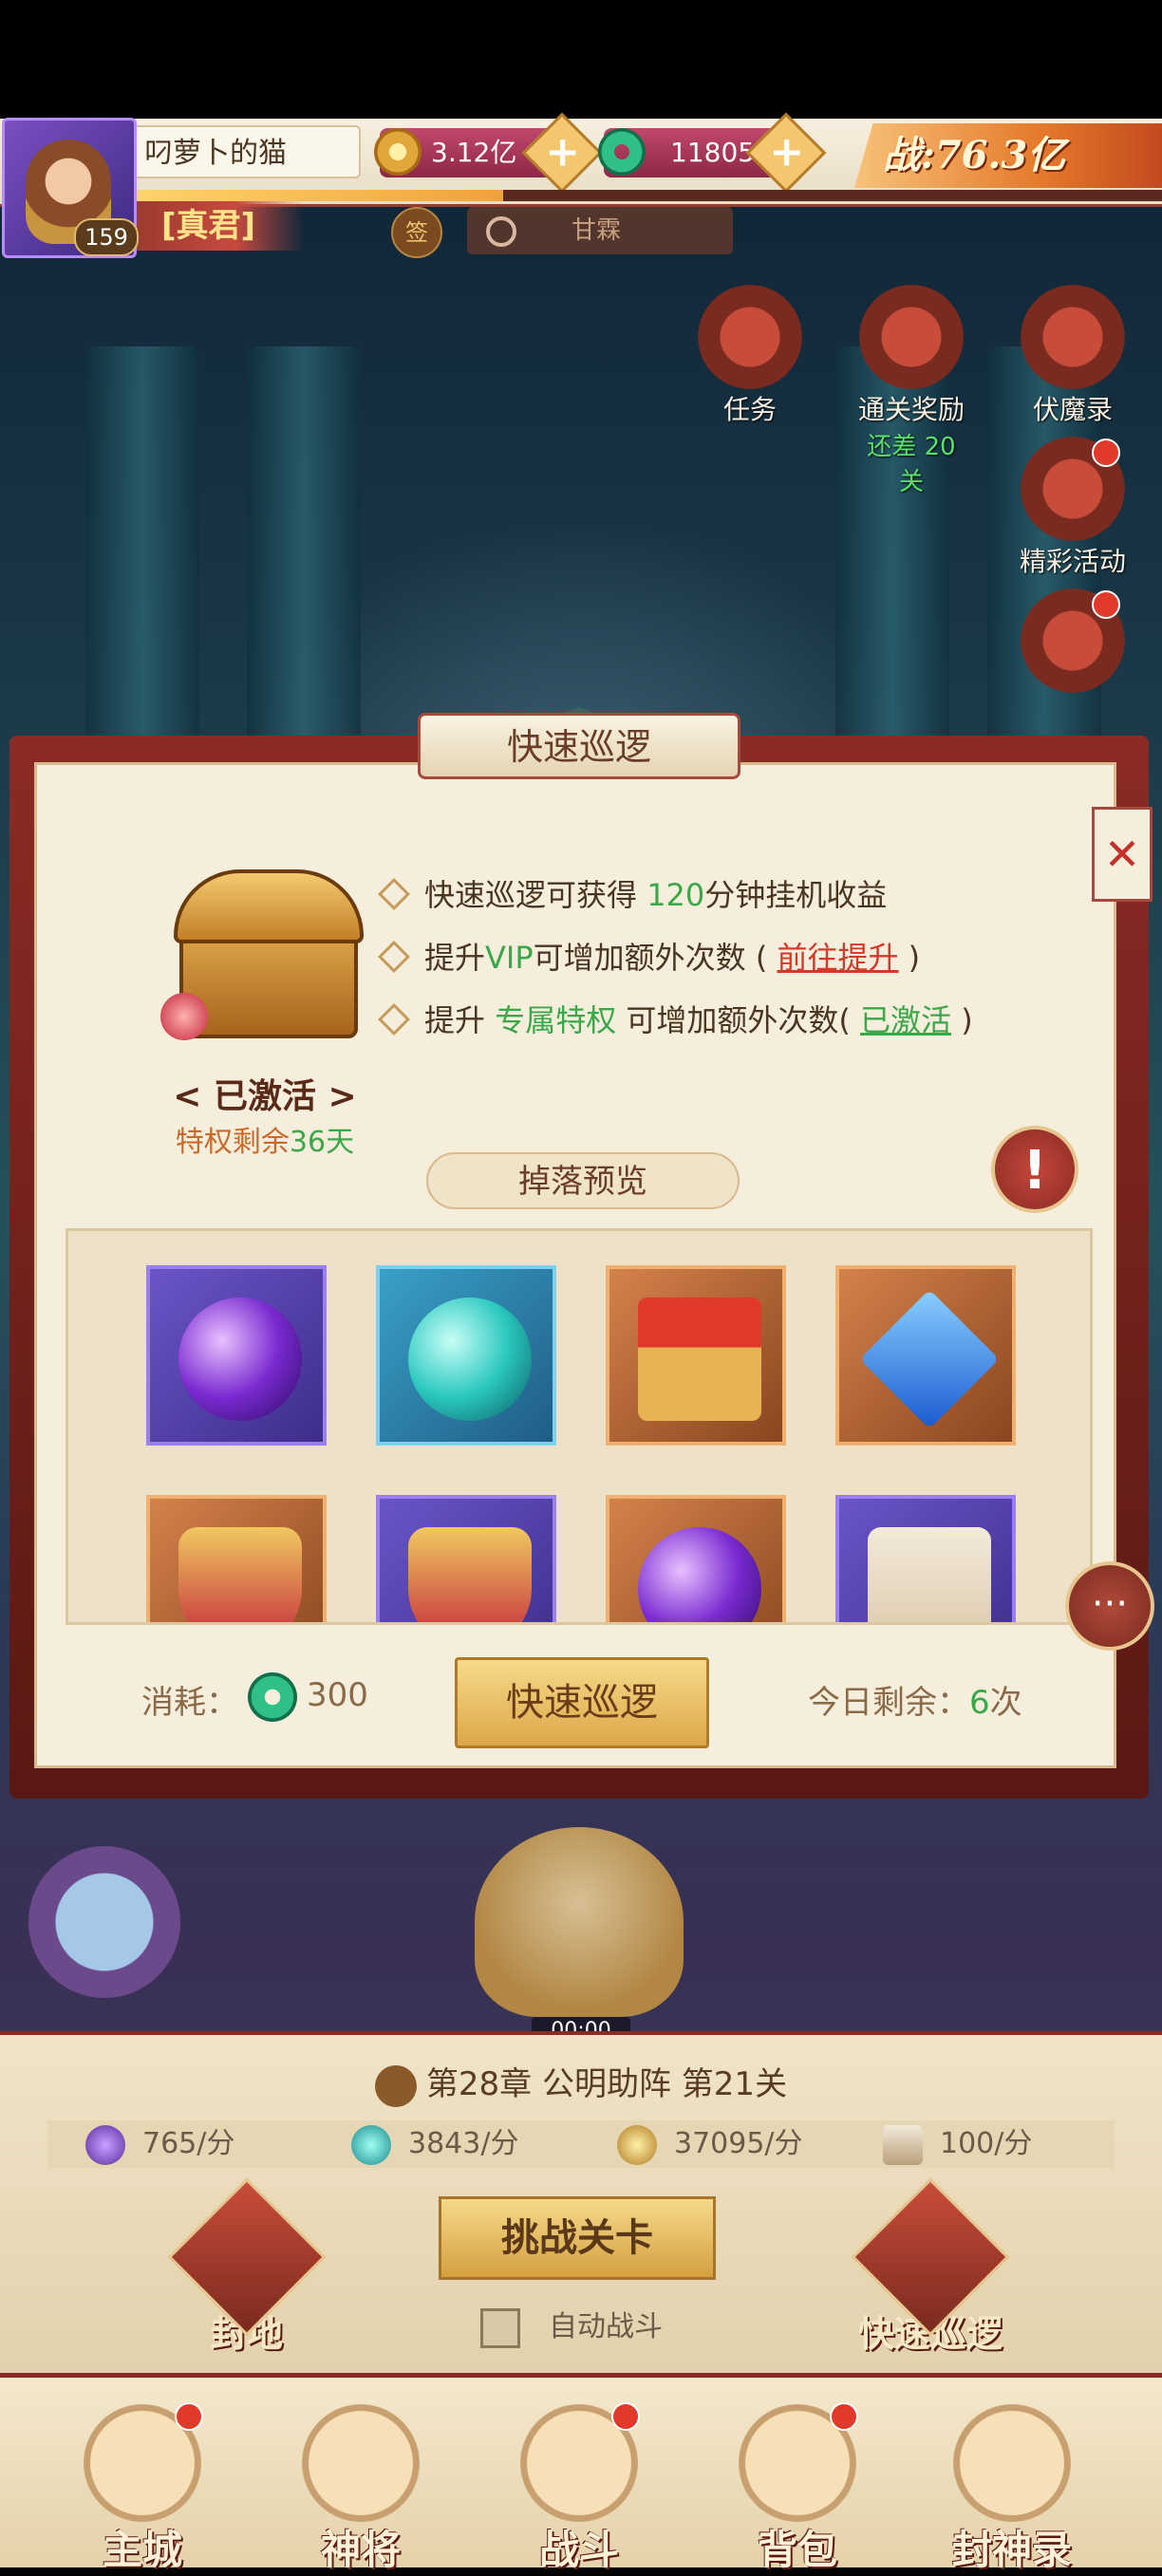 The width and height of the screenshot is (1162, 2576). What do you see at coordinates (577, 2238) in the screenshot?
I see `challenge-stage-button: 挑战关卡` at bounding box center [577, 2238].